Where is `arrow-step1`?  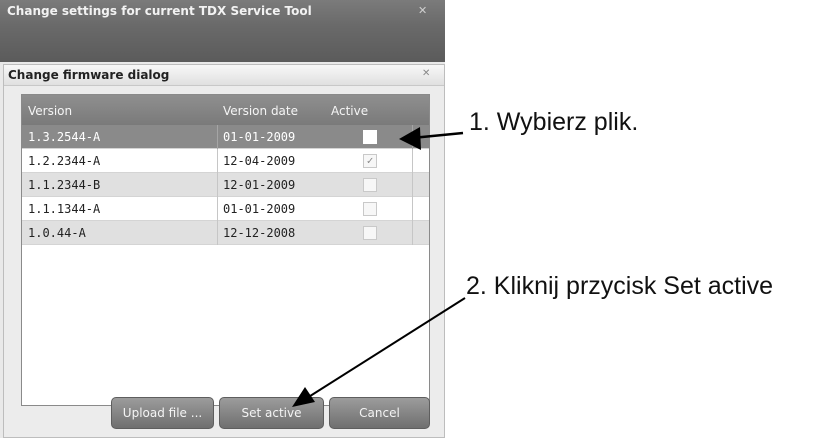
arrow-step1 is located at coordinates (431, 138).